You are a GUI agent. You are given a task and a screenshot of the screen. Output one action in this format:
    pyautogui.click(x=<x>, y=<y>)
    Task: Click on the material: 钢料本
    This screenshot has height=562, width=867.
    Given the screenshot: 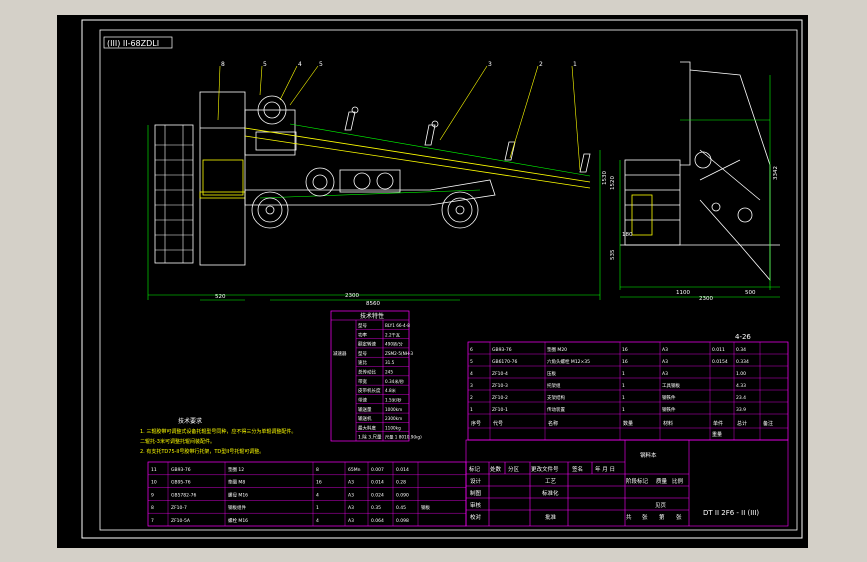 What is the action you would take?
    pyautogui.click(x=648, y=455)
    